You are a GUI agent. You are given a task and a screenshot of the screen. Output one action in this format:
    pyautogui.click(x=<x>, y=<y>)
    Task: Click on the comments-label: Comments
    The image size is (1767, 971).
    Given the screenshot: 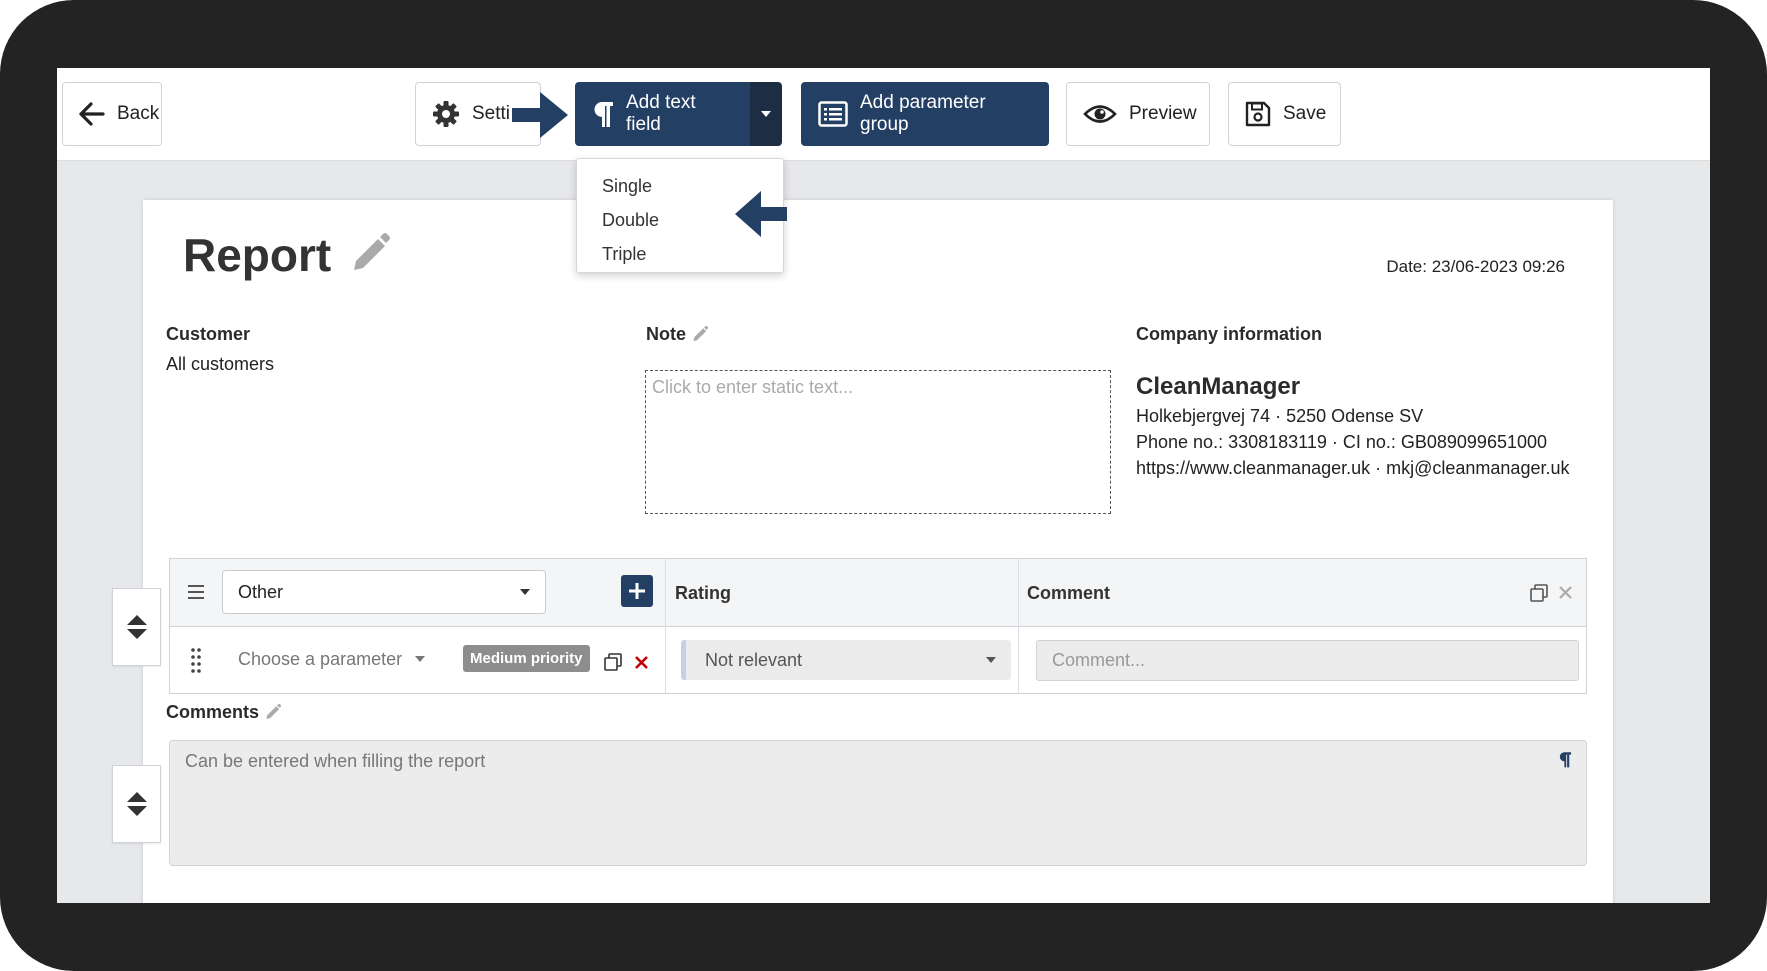 What is the action you would take?
    pyautogui.click(x=224, y=712)
    